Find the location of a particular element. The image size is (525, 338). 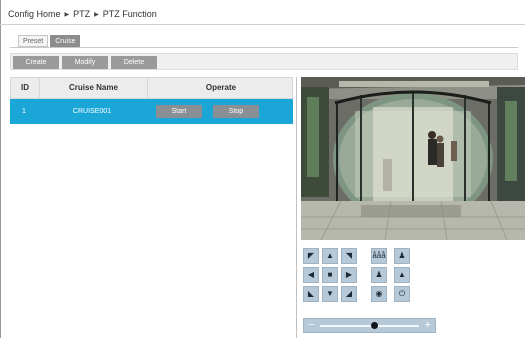

power-icon: ⏻ is located at coordinates (402, 293).